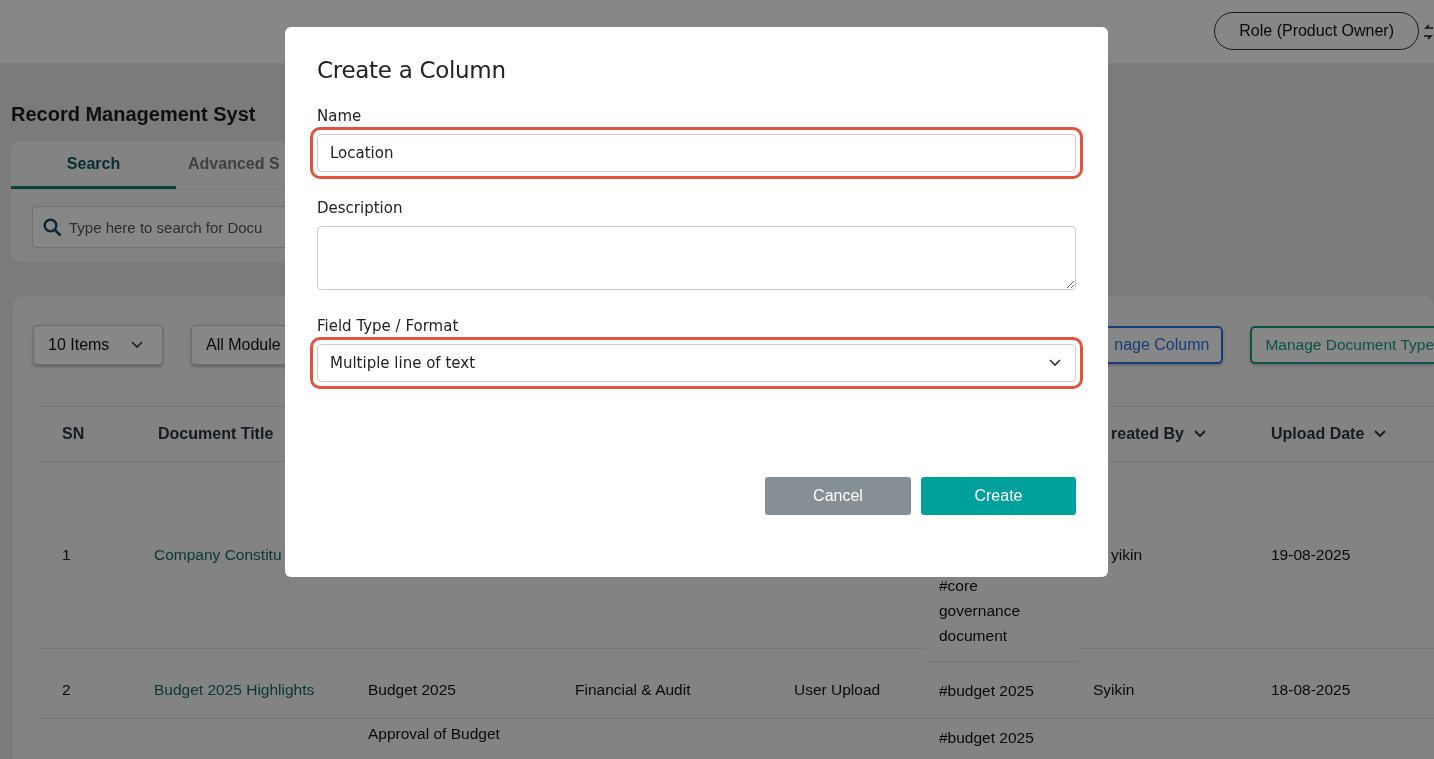 The image size is (1434, 759). What do you see at coordinates (412, 690) in the screenshot?
I see `table-cell: Budget 2025` at bounding box center [412, 690].